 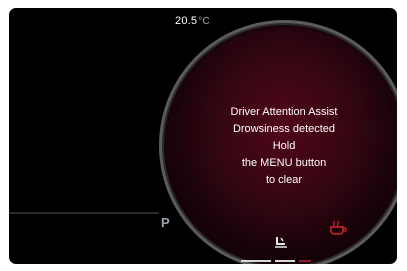 I want to click on temperature-unit: °C, so click(x=204, y=21).